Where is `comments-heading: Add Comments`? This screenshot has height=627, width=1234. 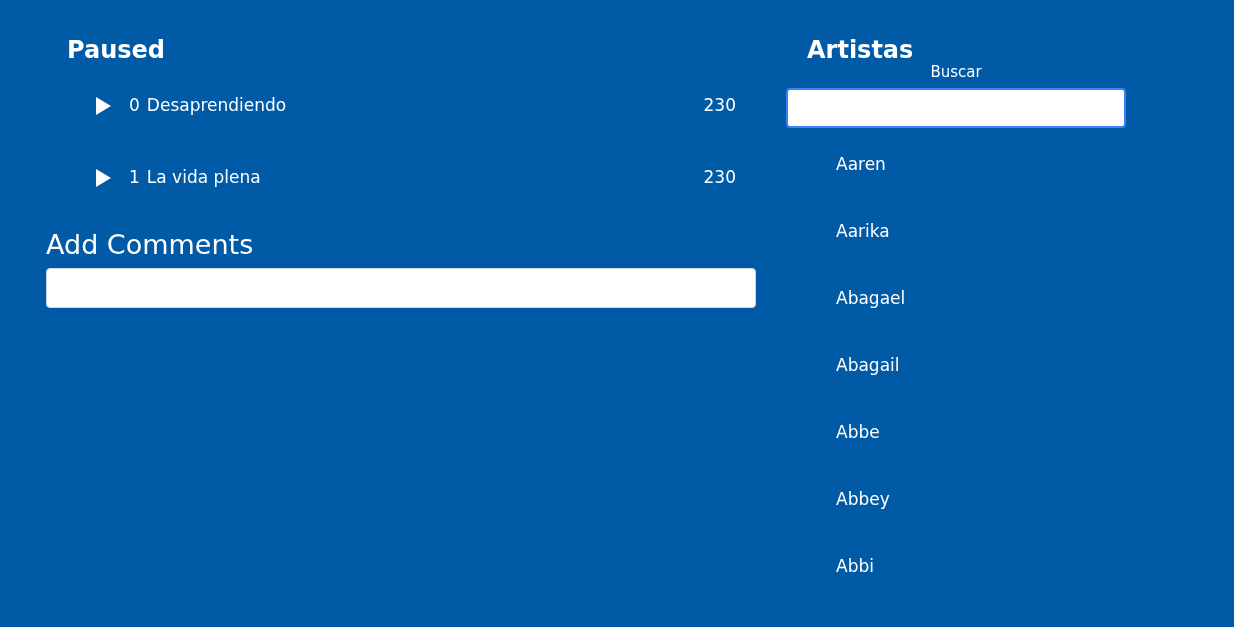
comments-heading: Add Comments is located at coordinates (150, 245).